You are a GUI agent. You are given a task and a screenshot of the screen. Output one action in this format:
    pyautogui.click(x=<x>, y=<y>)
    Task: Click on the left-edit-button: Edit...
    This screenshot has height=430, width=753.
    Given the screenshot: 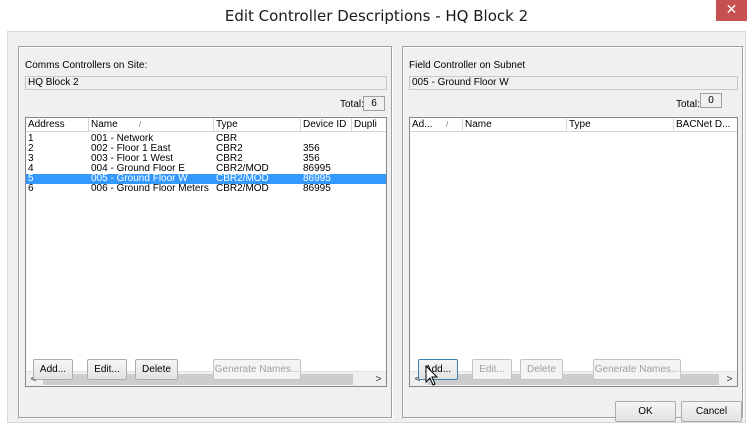 What is the action you would take?
    pyautogui.click(x=107, y=369)
    